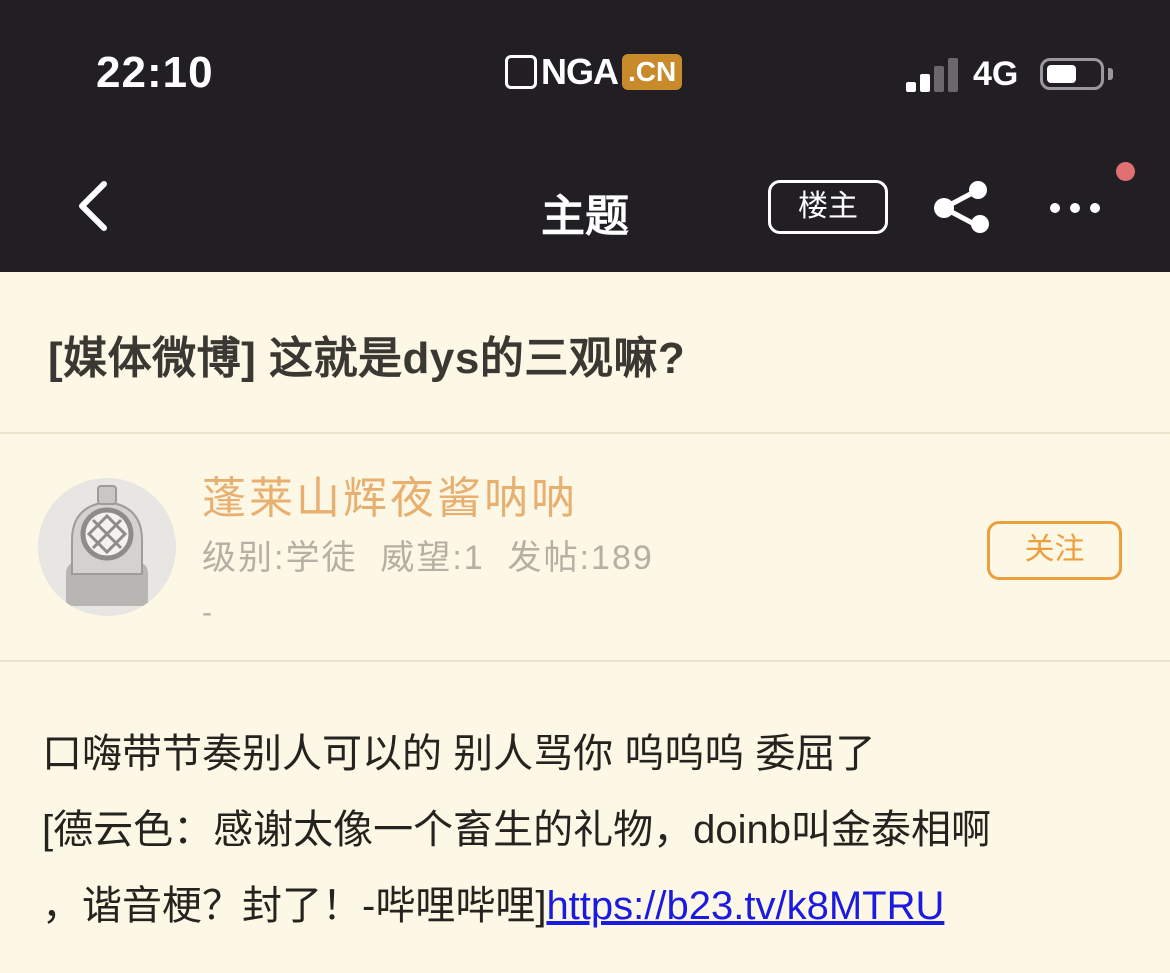 The width and height of the screenshot is (1170, 973). What do you see at coordinates (207, 612) in the screenshot?
I see `author-signature: -` at bounding box center [207, 612].